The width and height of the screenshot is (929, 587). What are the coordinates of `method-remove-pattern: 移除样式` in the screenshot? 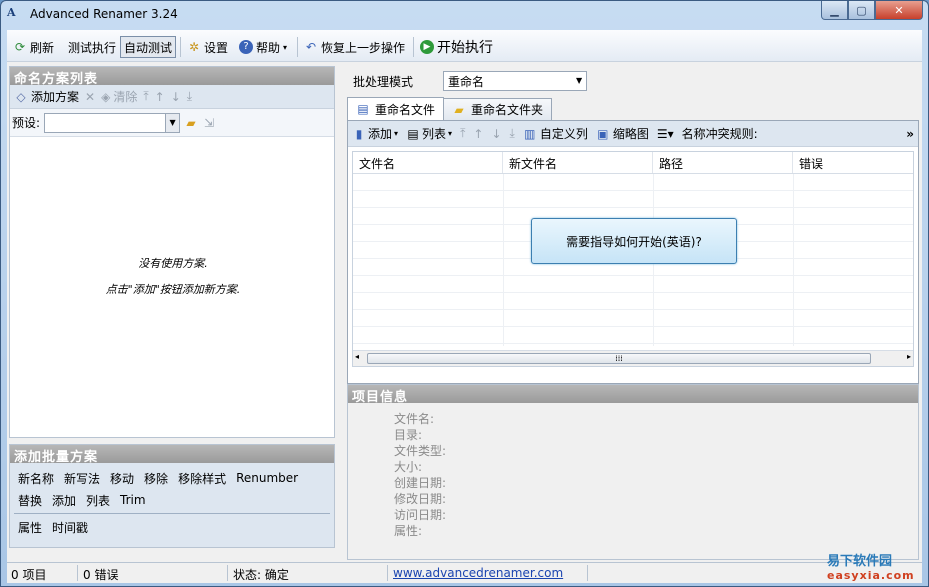 It's located at (202, 478).